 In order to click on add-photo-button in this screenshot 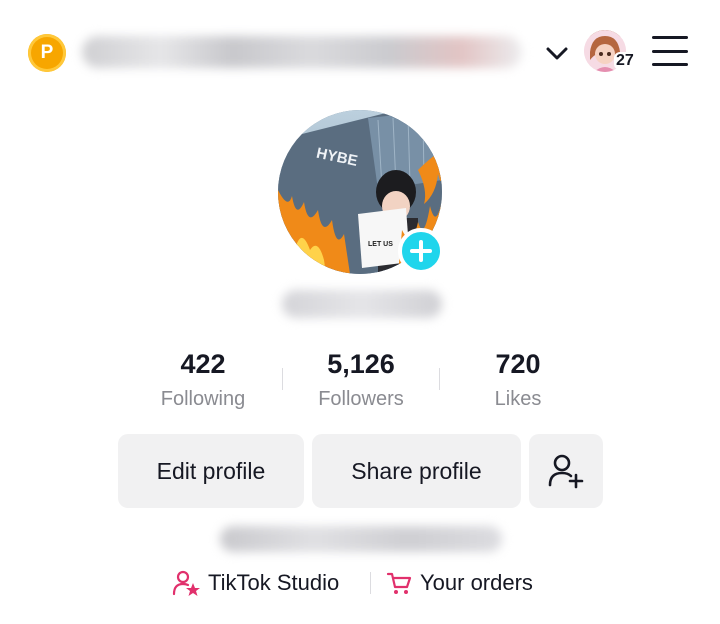, I will do `click(421, 251)`.